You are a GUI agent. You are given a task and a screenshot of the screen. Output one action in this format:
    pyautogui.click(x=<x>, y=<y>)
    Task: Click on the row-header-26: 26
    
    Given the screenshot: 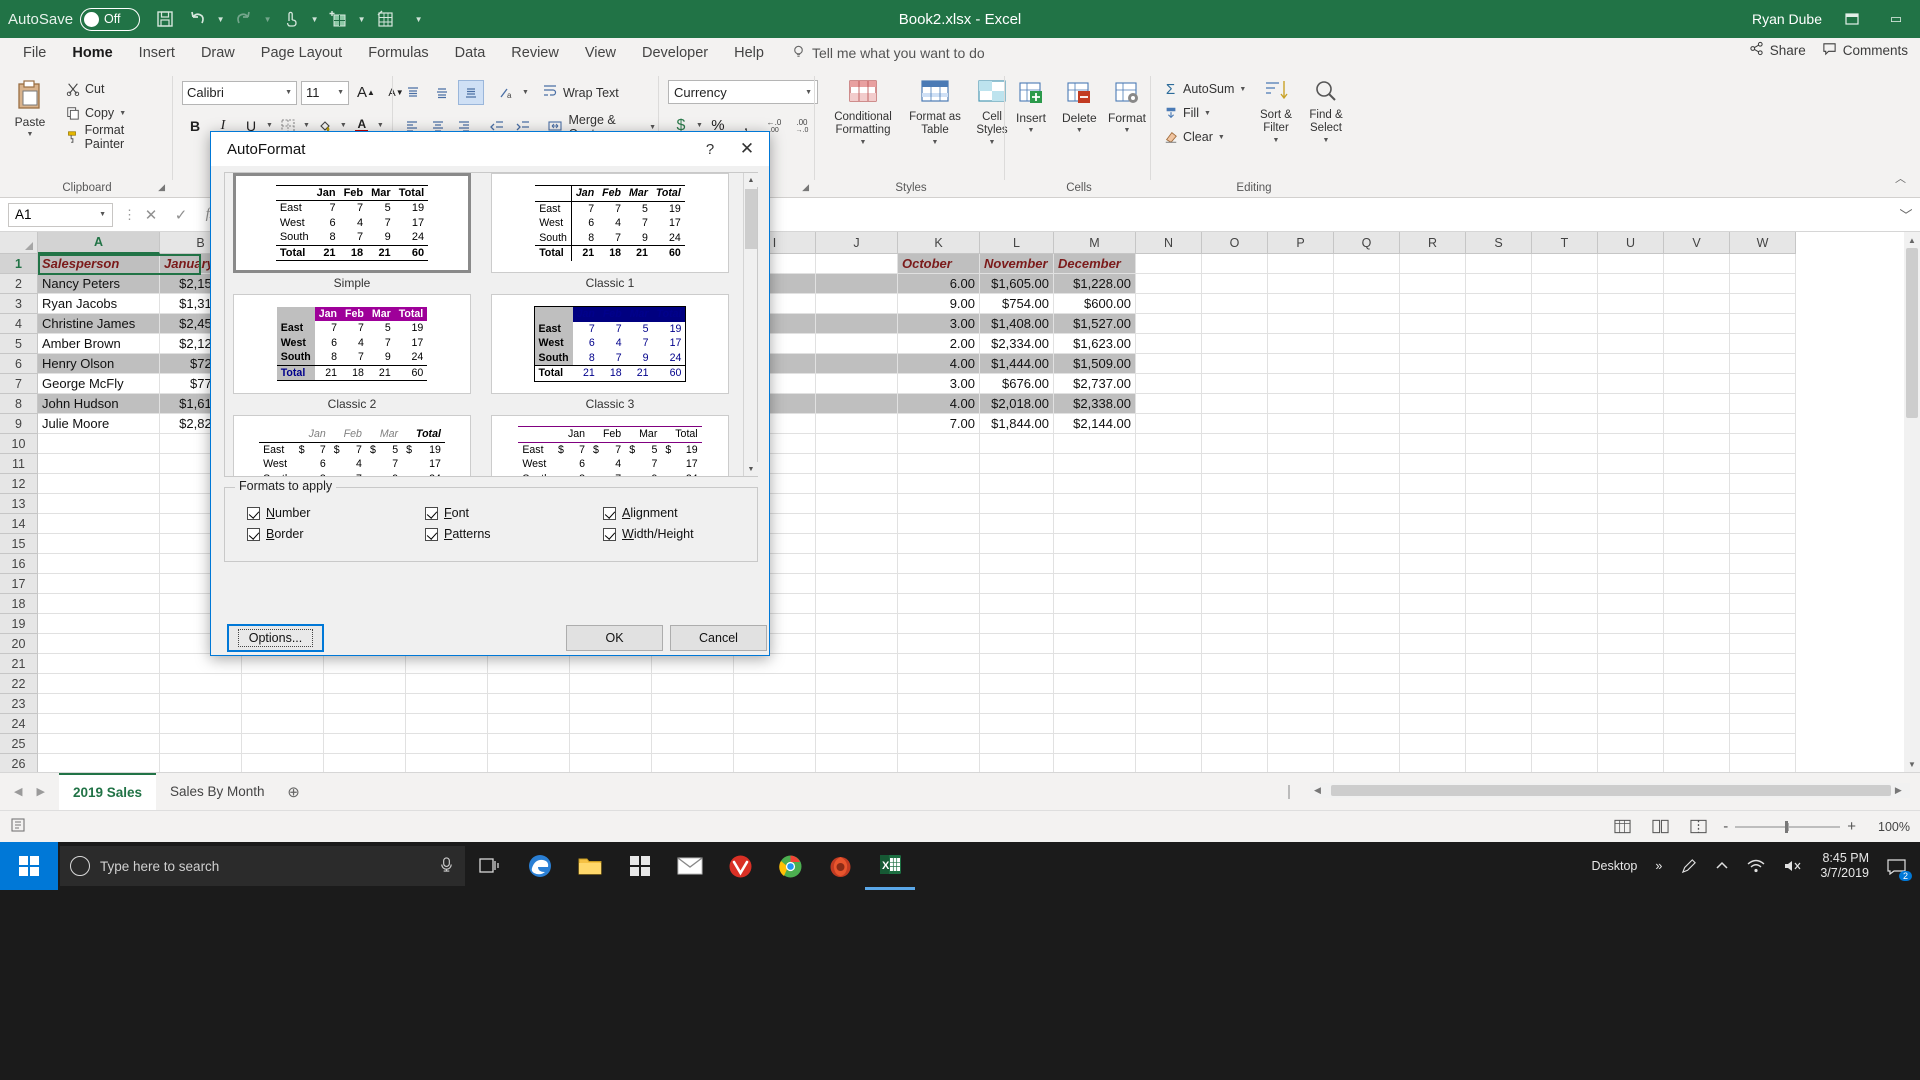 What is the action you would take?
    pyautogui.click(x=19, y=763)
    